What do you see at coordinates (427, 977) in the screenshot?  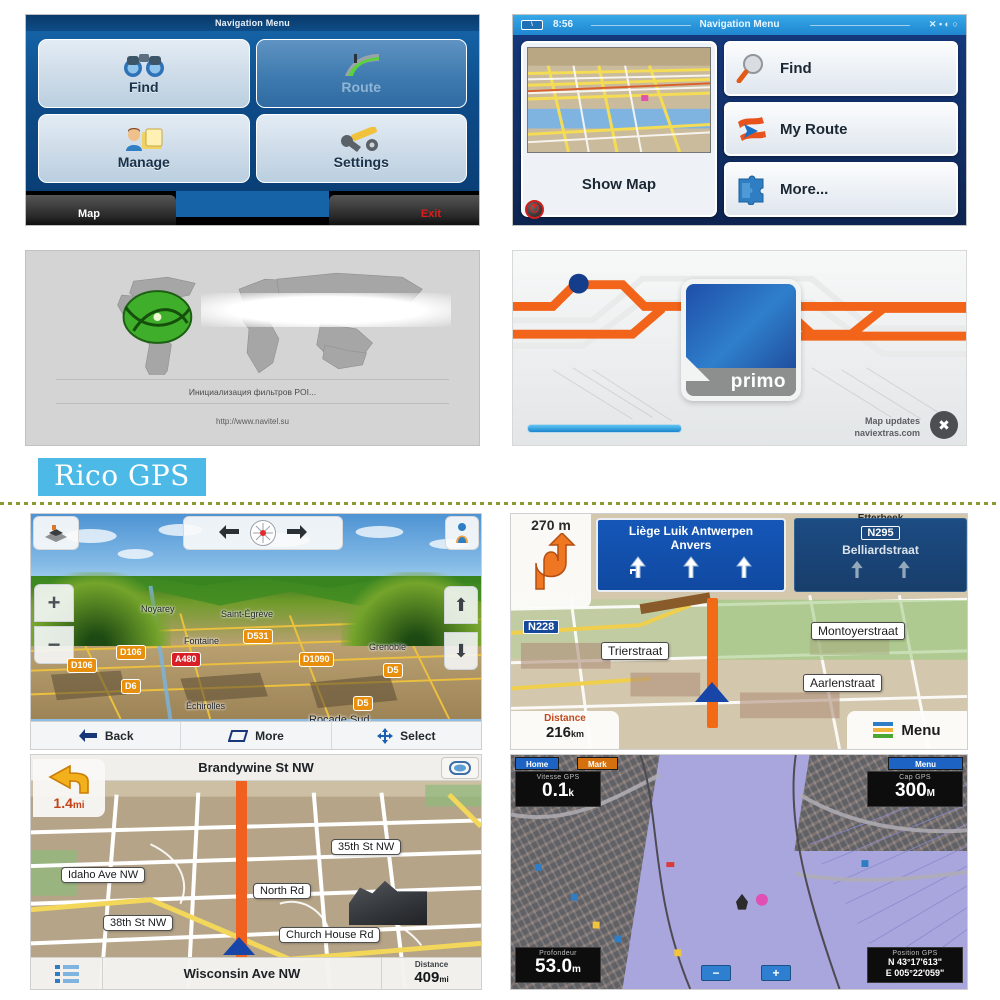 I see `brandywine-distance-value: 409` at bounding box center [427, 977].